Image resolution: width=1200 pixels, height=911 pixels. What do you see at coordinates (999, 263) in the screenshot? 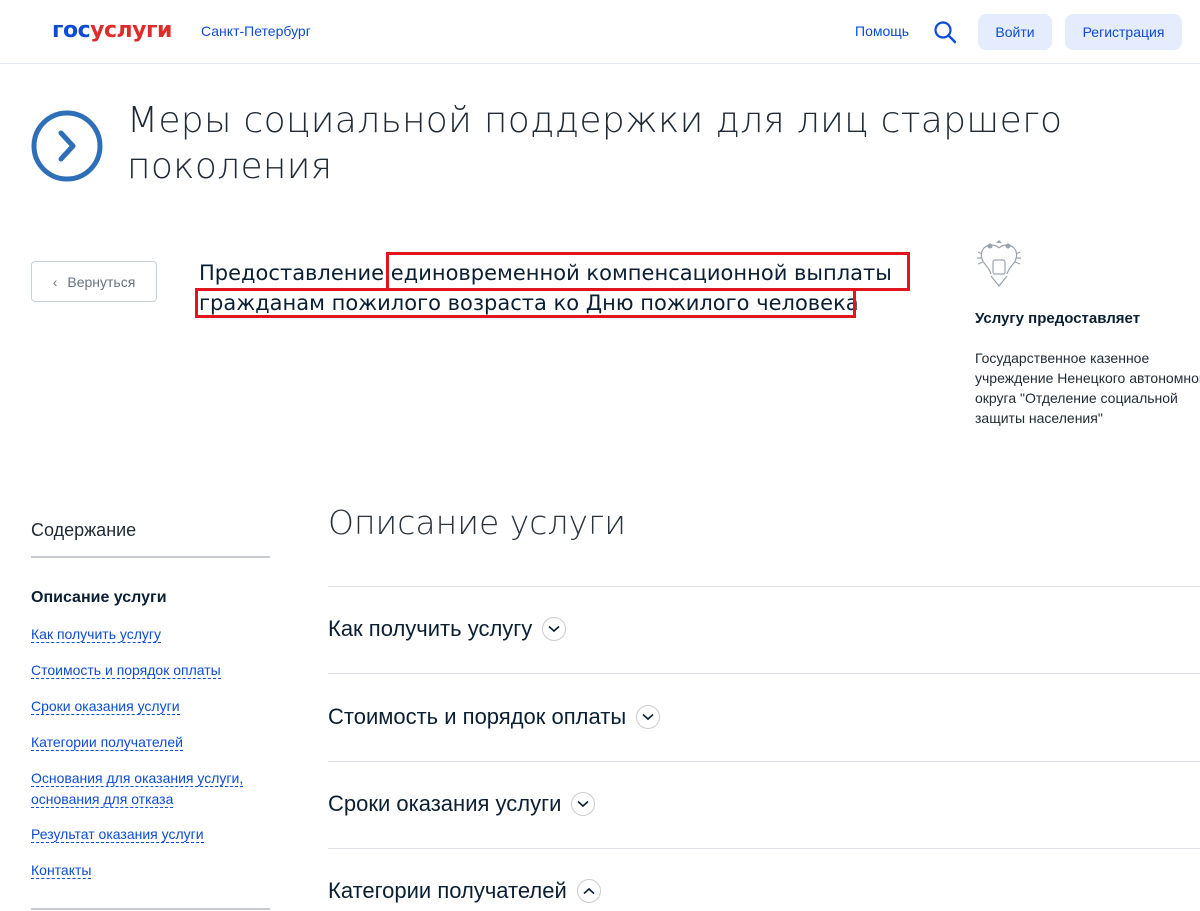
I see `coat-of-arms-icon` at bounding box center [999, 263].